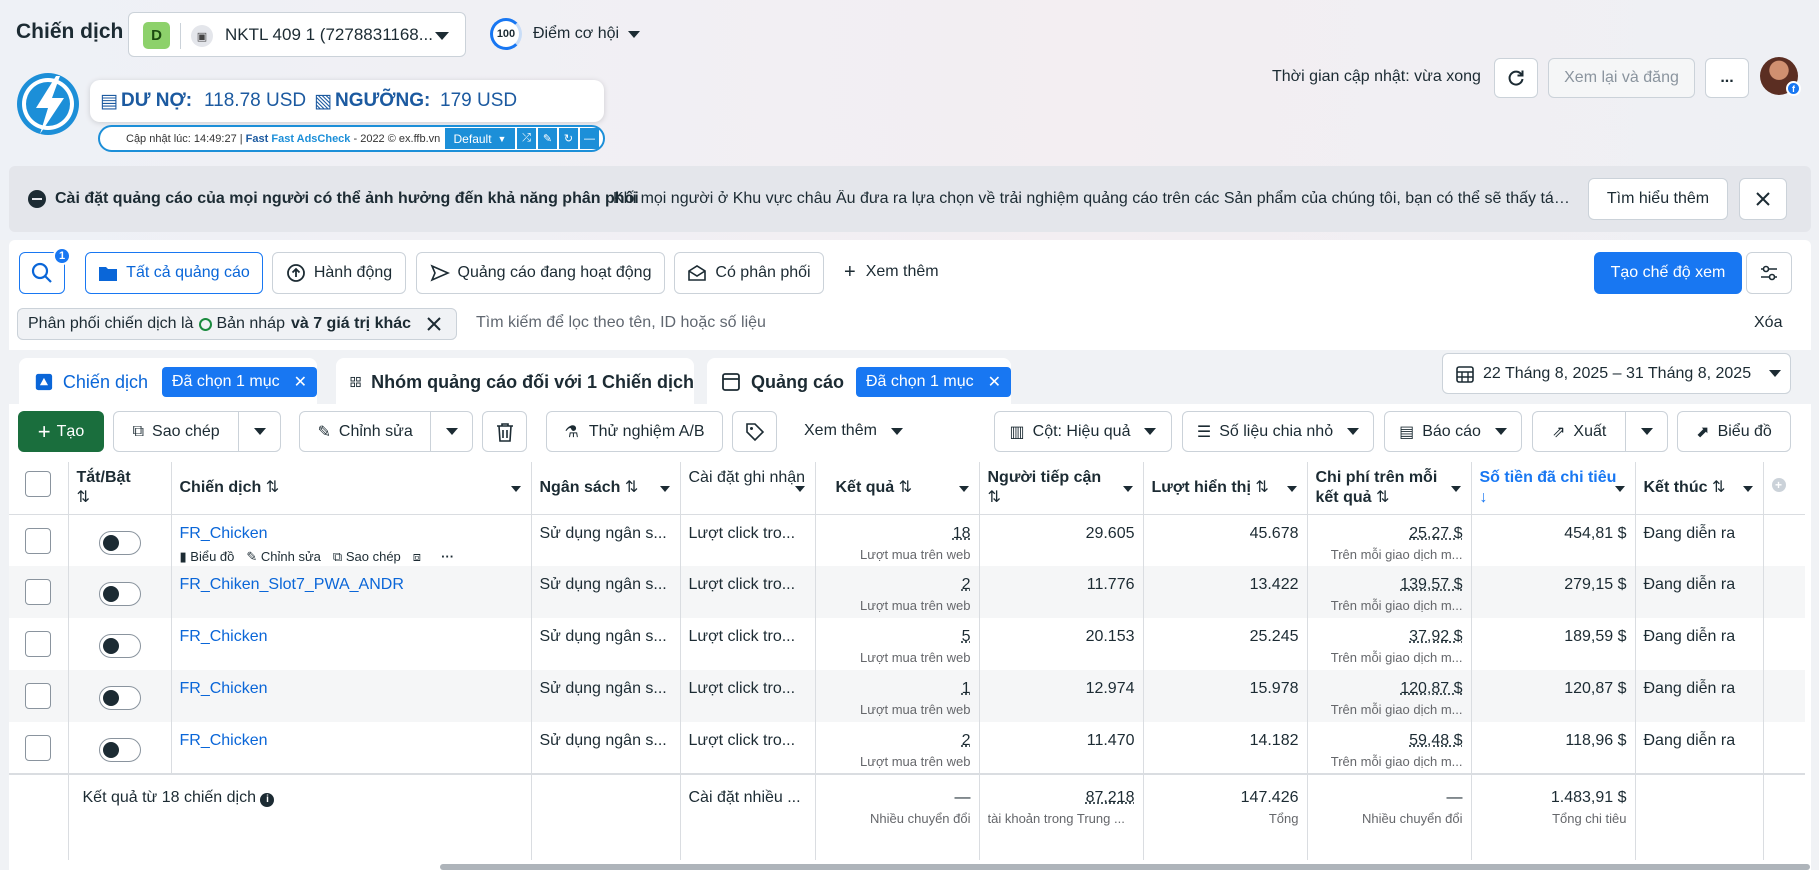 The image size is (1819, 870). I want to click on learn-more-button: Tìm hiểu thêm, so click(1658, 199).